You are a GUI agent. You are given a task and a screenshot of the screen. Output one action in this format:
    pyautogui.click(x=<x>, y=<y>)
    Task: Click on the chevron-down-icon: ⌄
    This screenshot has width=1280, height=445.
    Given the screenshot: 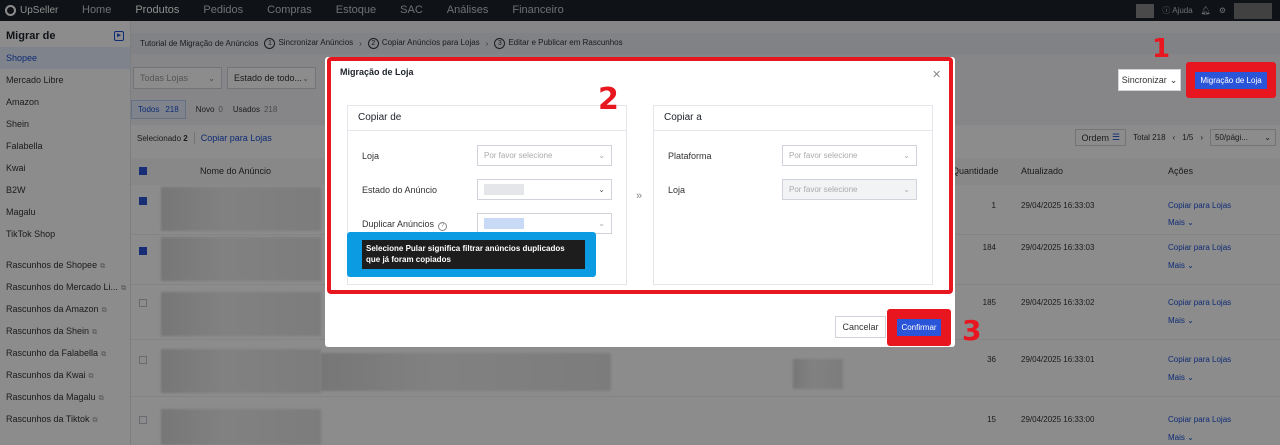 What is the action you would take?
    pyautogui.click(x=1173, y=79)
    